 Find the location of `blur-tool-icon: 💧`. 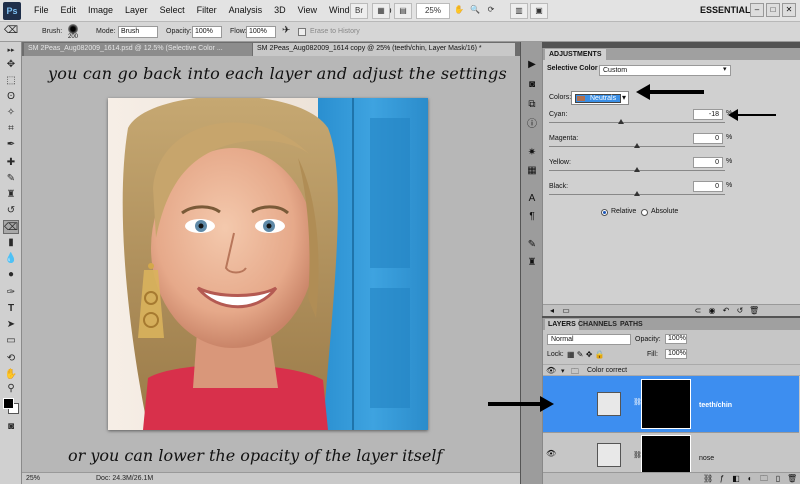

blur-tool-icon: 💧 is located at coordinates (11, 259).